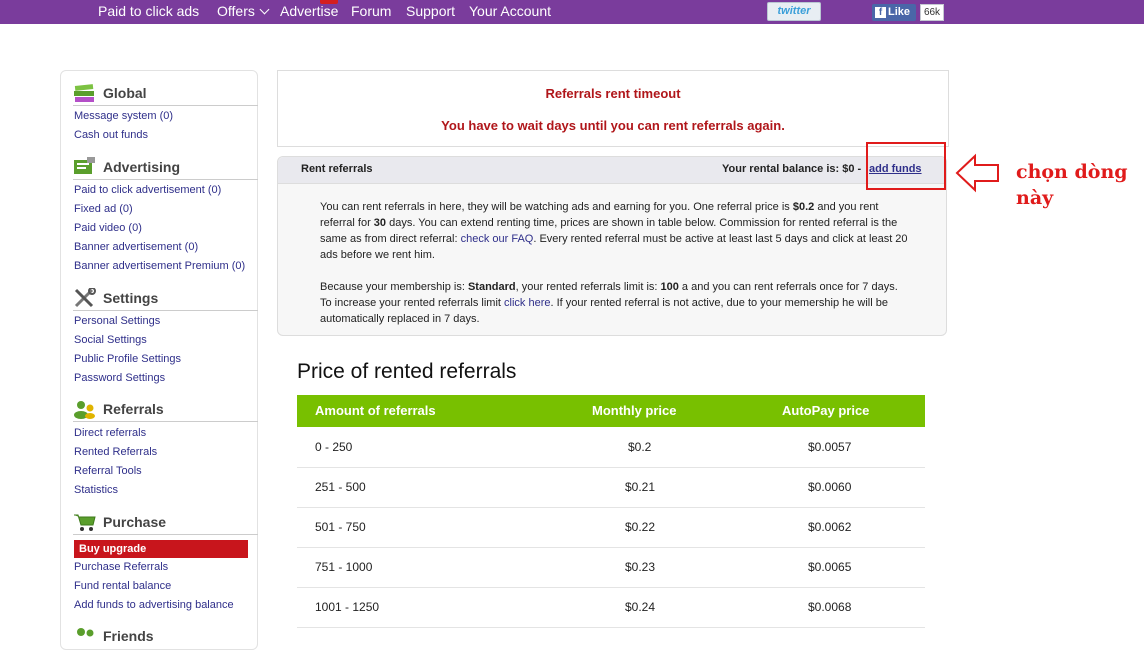 The image size is (1144, 650). Describe the element at coordinates (165, 299) in the screenshot. I see `sidebar-section-settings: Settings` at that location.